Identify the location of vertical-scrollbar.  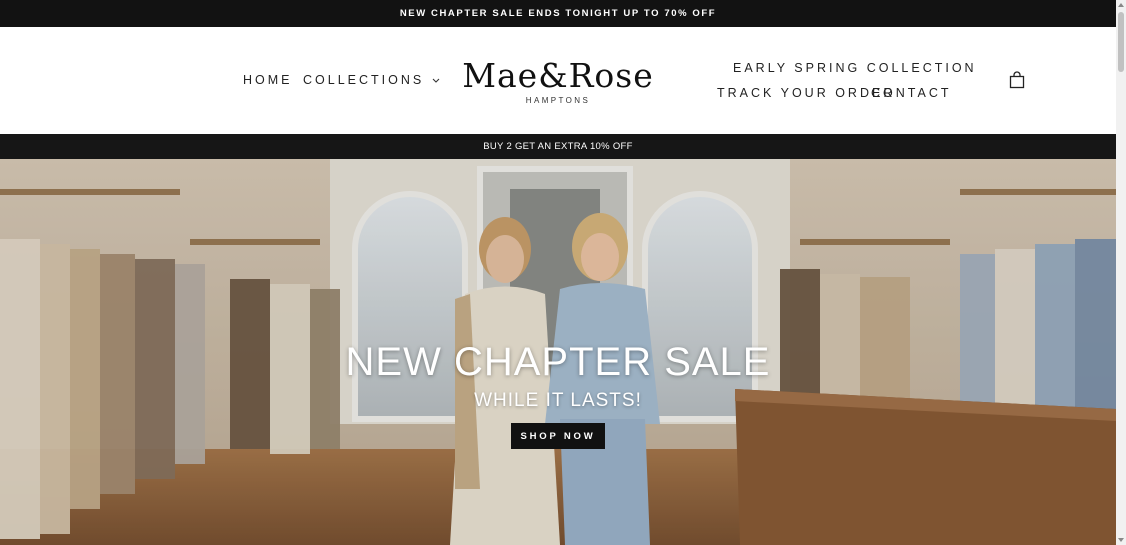
(1121, 272).